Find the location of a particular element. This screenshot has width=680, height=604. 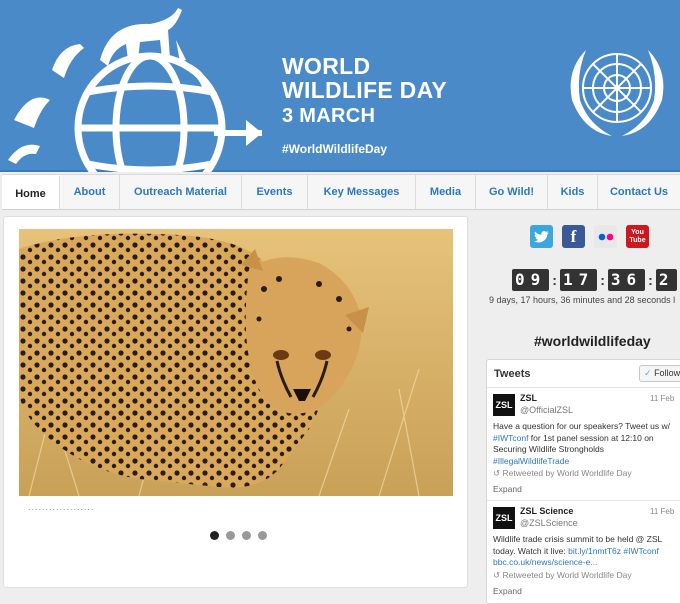

tweets-title: Tweets is located at coordinates (512, 374).